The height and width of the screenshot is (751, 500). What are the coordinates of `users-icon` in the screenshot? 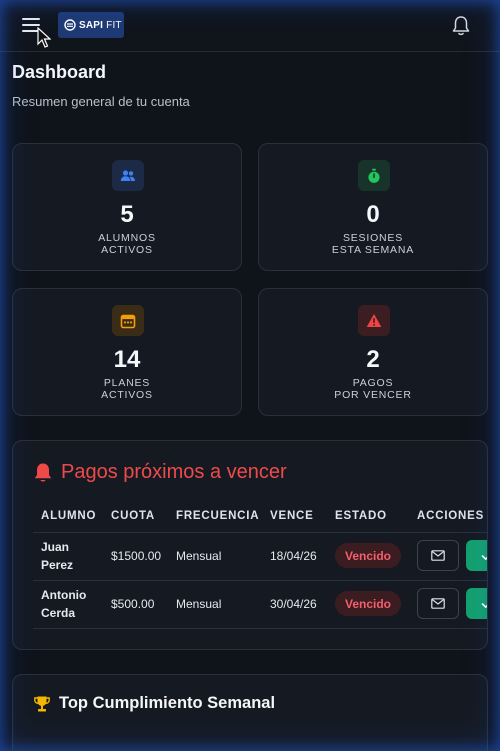 It's located at (128, 175).